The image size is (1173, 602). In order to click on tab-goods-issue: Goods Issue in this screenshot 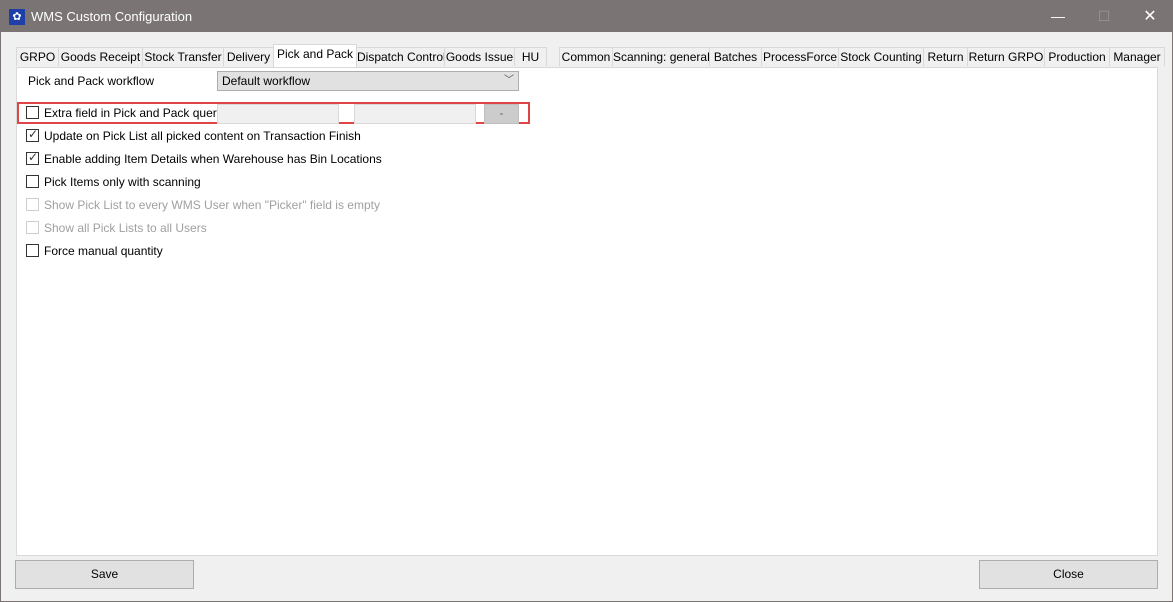, I will do `click(479, 56)`.